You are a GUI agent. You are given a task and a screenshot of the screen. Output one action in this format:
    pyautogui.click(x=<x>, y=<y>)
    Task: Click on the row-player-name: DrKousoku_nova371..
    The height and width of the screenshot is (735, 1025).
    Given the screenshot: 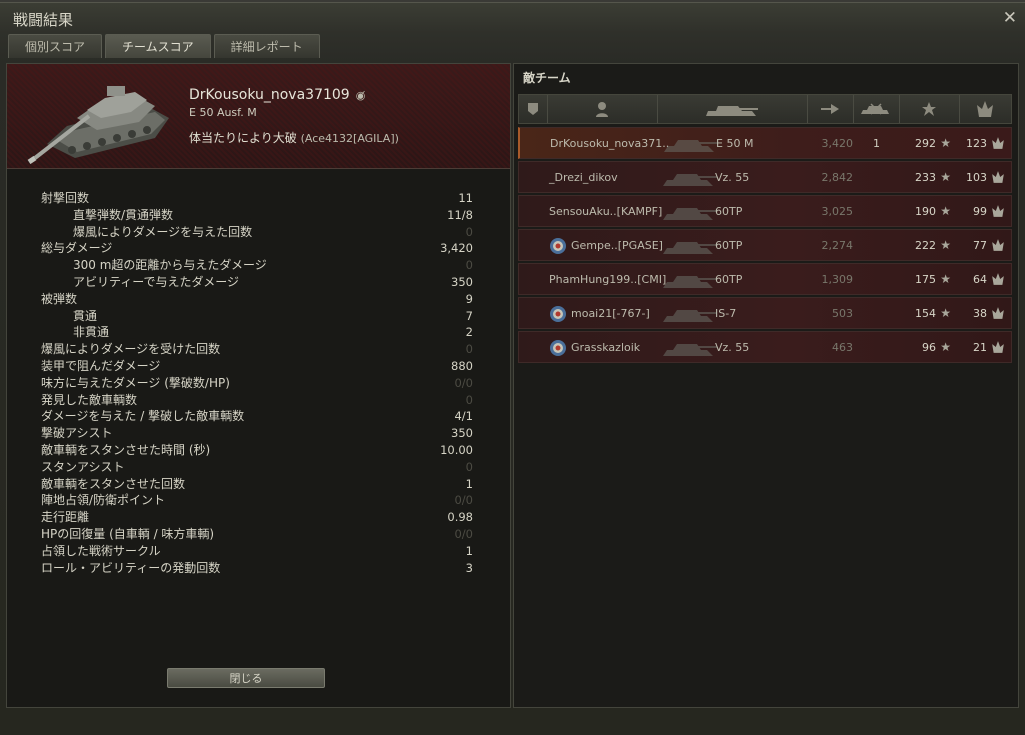 What is the action you would take?
    pyautogui.click(x=610, y=143)
    